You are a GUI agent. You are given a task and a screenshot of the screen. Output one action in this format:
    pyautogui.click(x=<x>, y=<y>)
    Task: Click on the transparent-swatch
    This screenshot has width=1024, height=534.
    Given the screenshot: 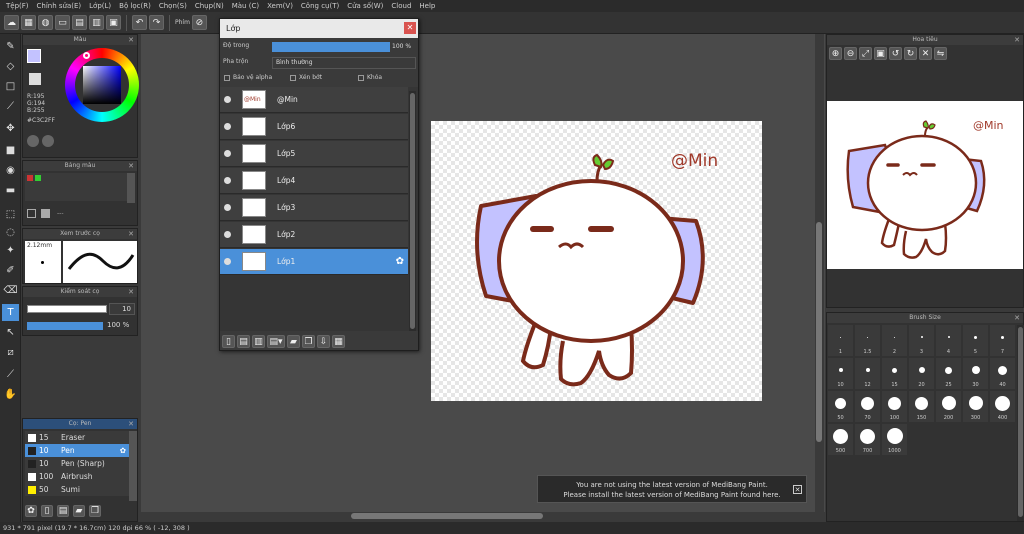 What is the action you would take?
    pyautogui.click(x=35, y=79)
    